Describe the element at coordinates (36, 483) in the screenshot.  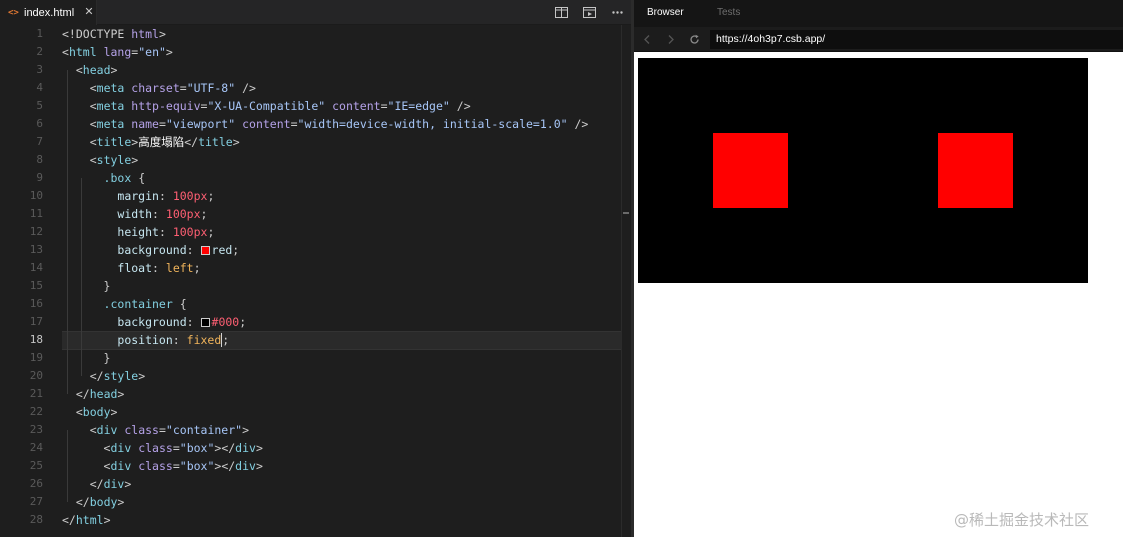
I see `line-number: 26` at that location.